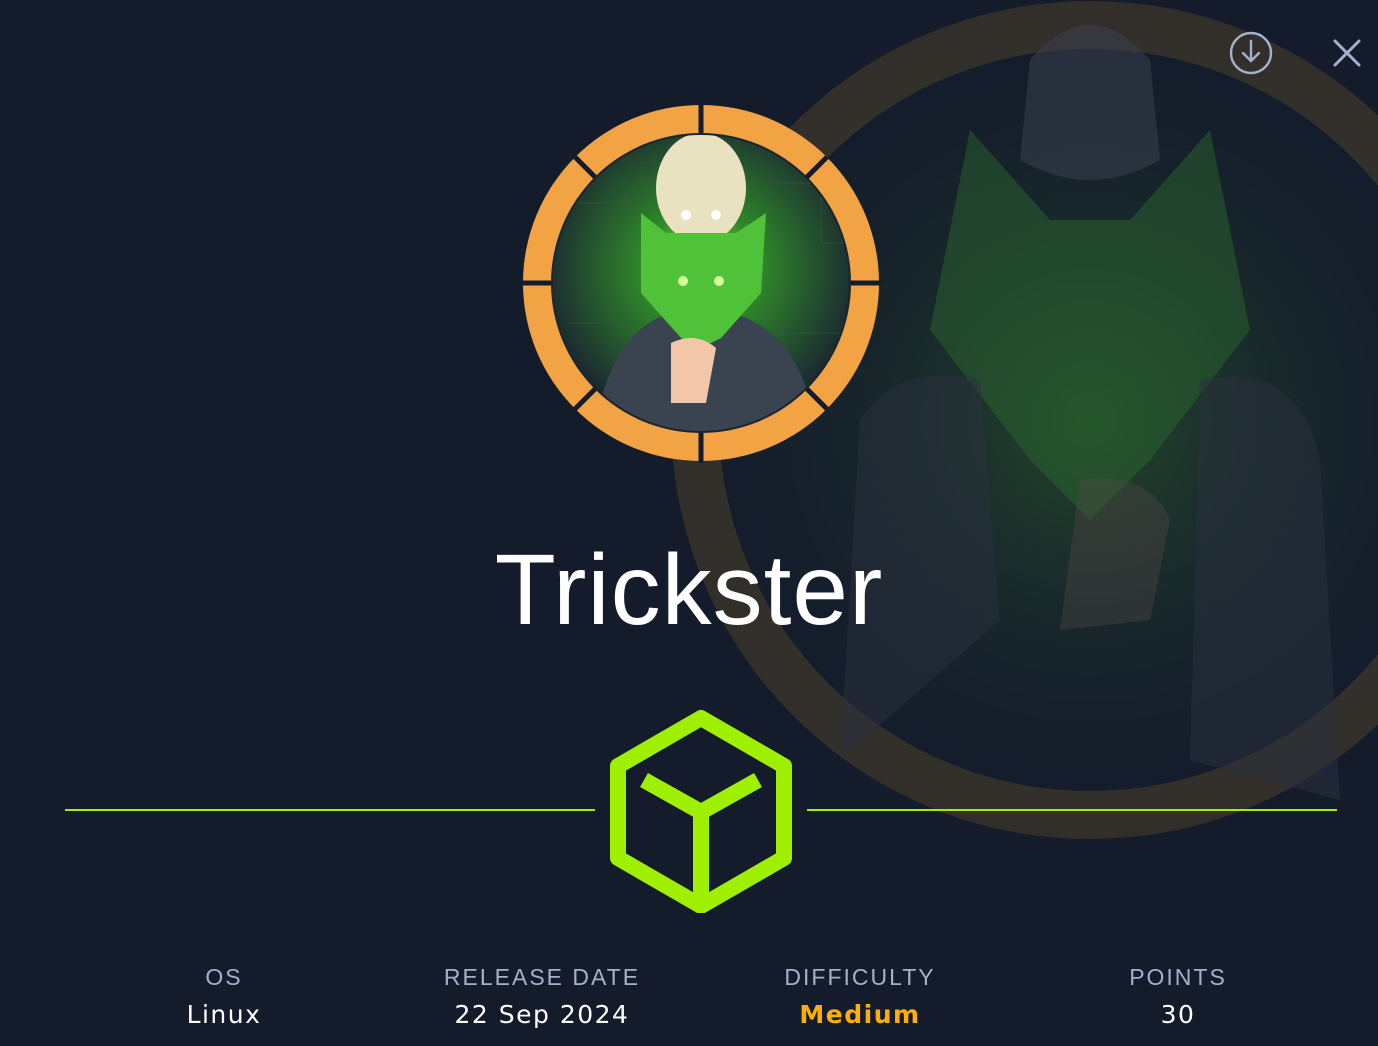 The image size is (1378, 1046). I want to click on stat-os-value: Linux, so click(224, 1014).